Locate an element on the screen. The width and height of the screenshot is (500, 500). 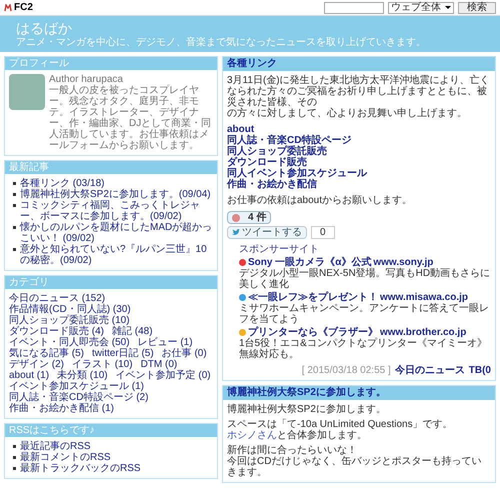
logo: FC2 is located at coordinates (23, 7).